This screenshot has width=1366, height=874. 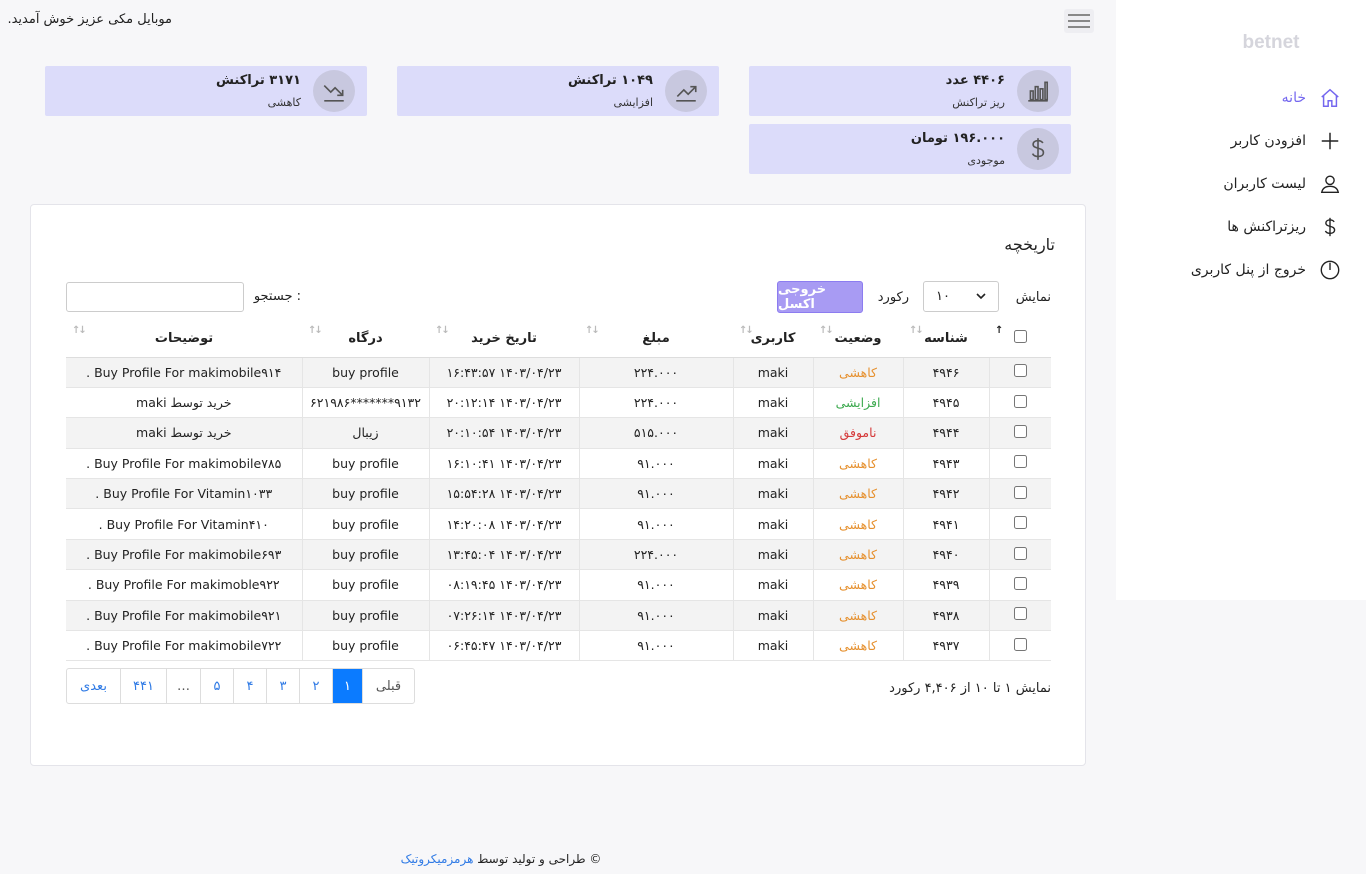 I want to click on cell-date: ۱۴۰۳/۰۴/۲۳ ۱۳:۴۵:۰۴, so click(x=503, y=555).